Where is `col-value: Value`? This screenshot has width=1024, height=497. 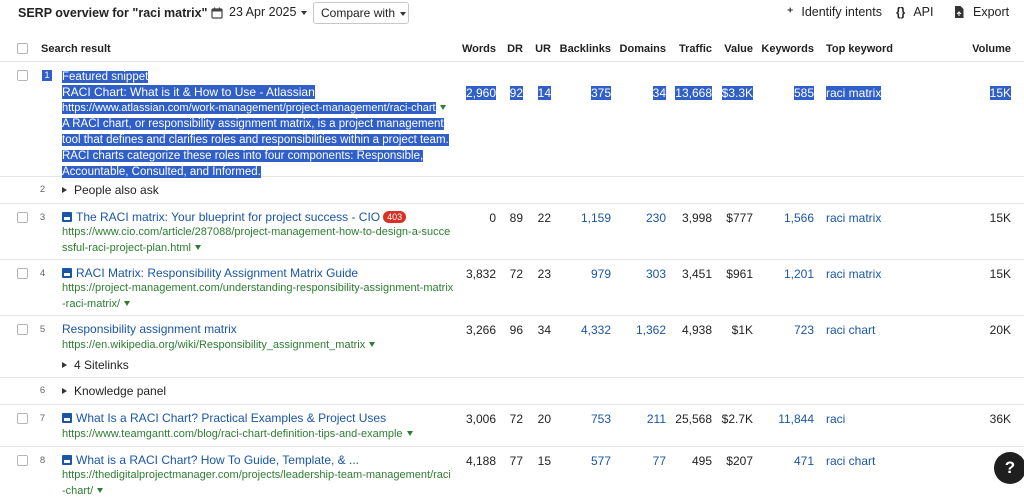
col-value: Value is located at coordinates (738, 49).